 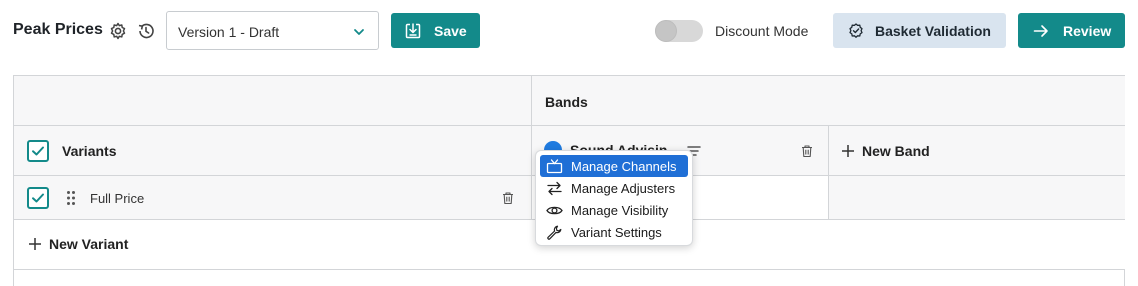 I want to click on menu-item-manage-visibility: Manage Visibility, so click(x=614, y=210).